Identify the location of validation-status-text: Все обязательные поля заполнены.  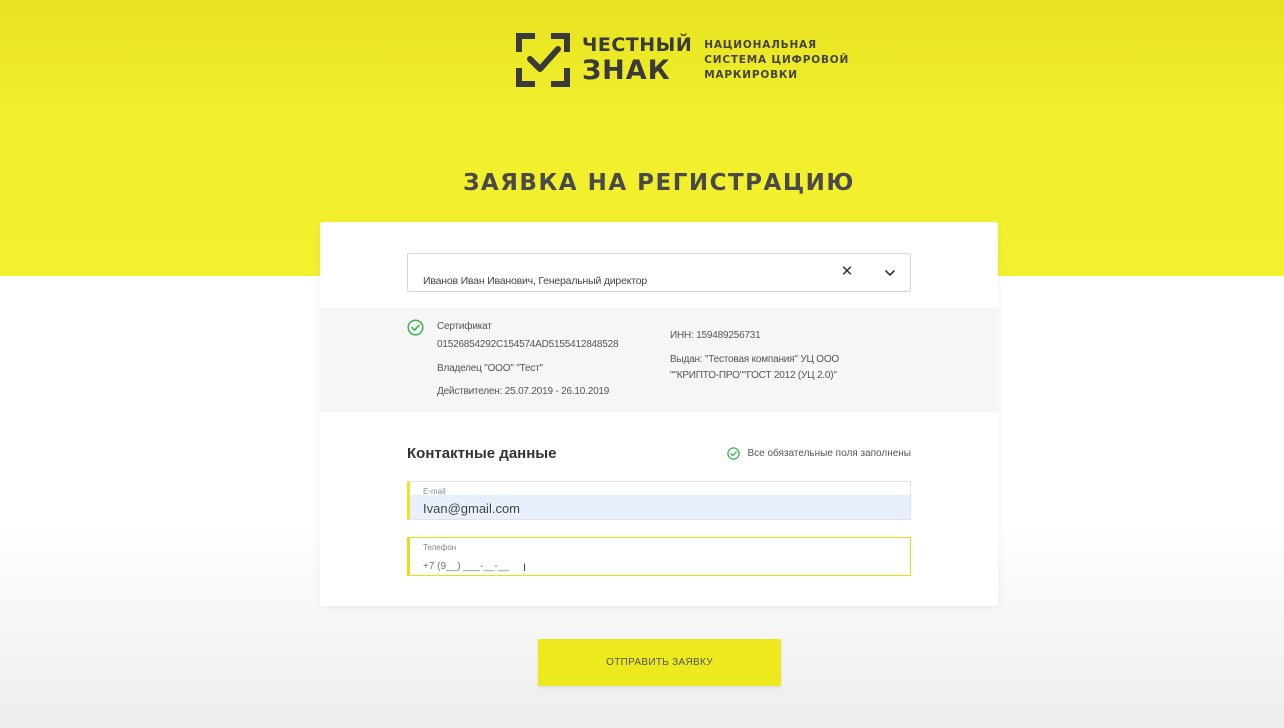
(829, 453).